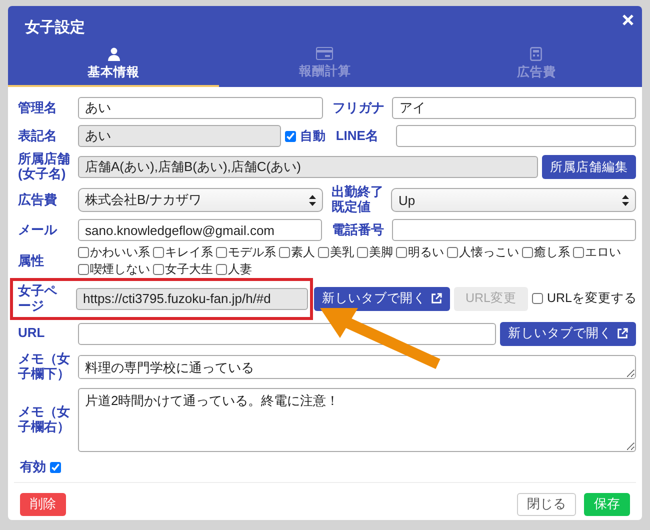  Describe the element at coordinates (589, 167) in the screenshot. I see `edit-stores-button: 所属店舗編集` at that location.